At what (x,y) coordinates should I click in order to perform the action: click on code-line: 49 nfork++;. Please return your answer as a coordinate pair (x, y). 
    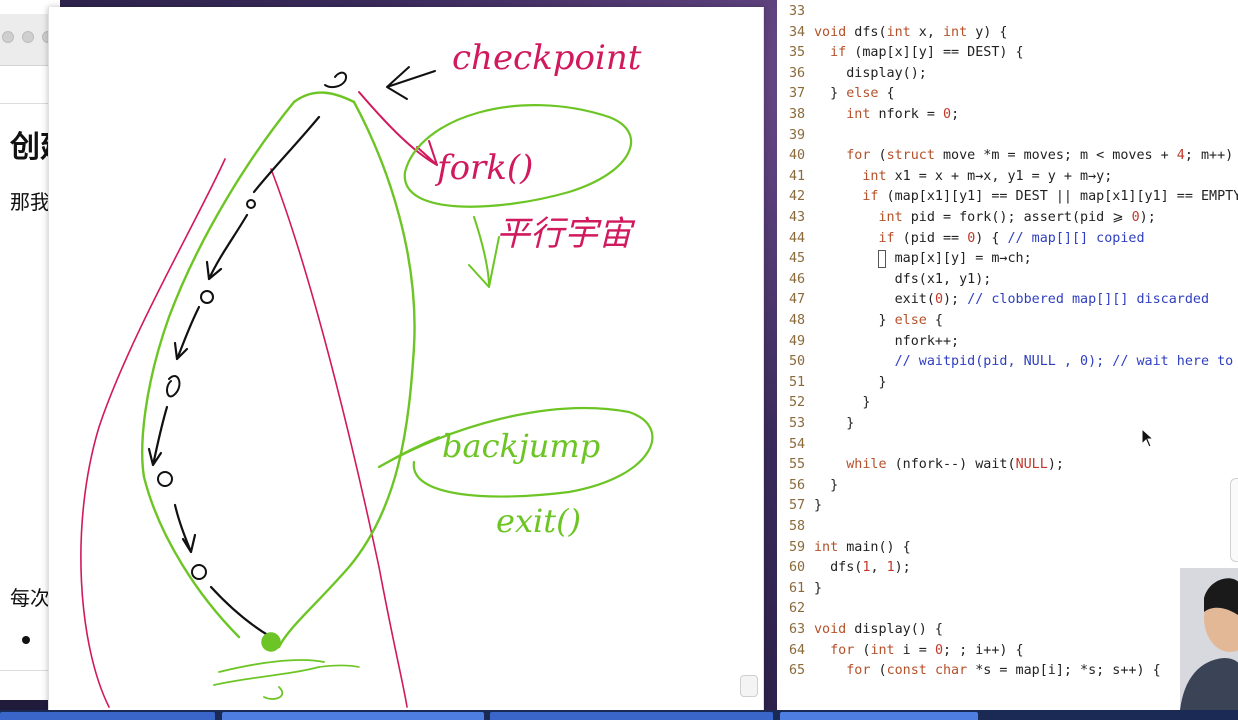
    Looking at the image, I should click on (1007, 342).